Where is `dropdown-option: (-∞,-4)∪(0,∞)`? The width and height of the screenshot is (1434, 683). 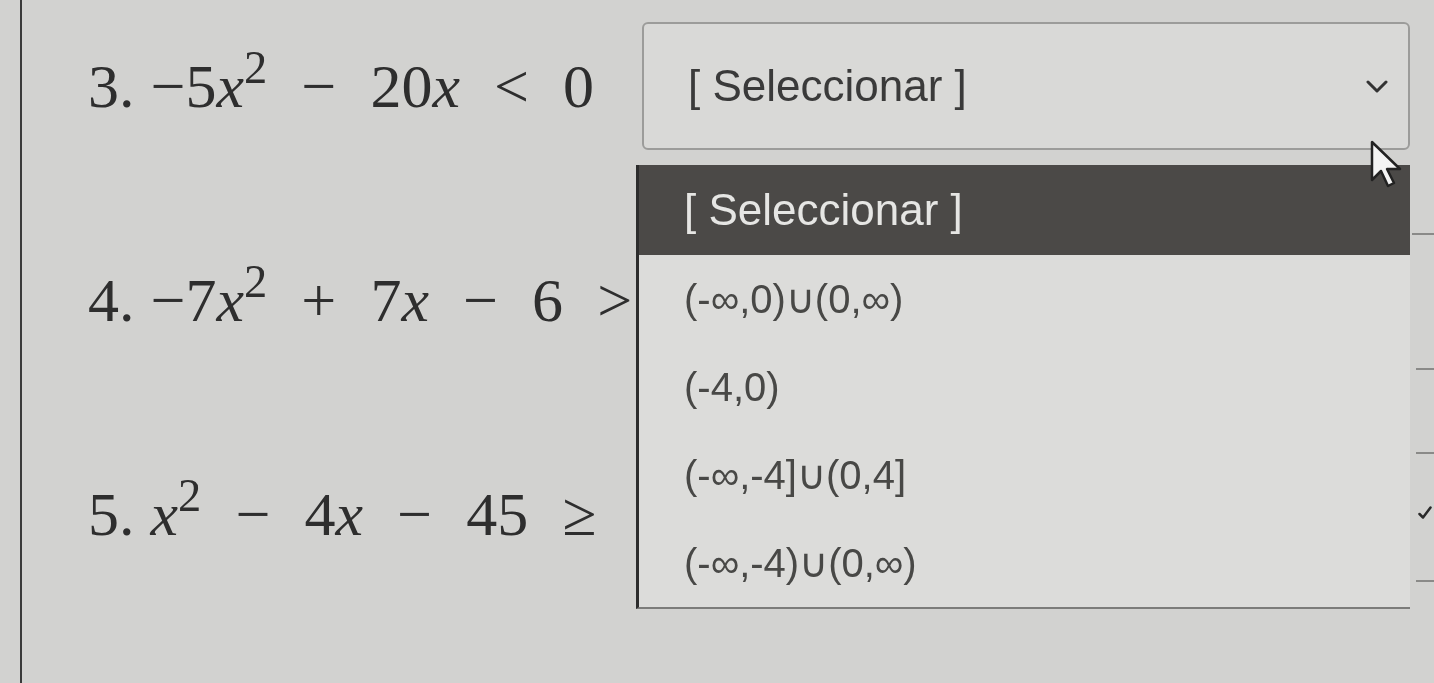
dropdown-option: (-∞,-4)∪(0,∞) is located at coordinates (1024, 563).